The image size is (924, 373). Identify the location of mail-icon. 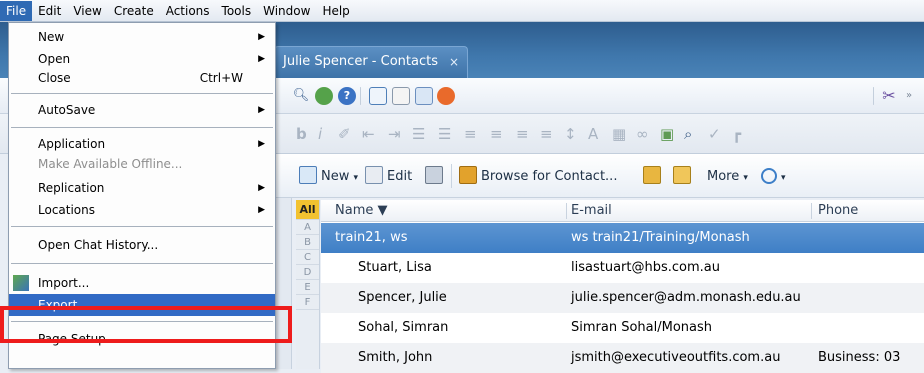
(424, 96).